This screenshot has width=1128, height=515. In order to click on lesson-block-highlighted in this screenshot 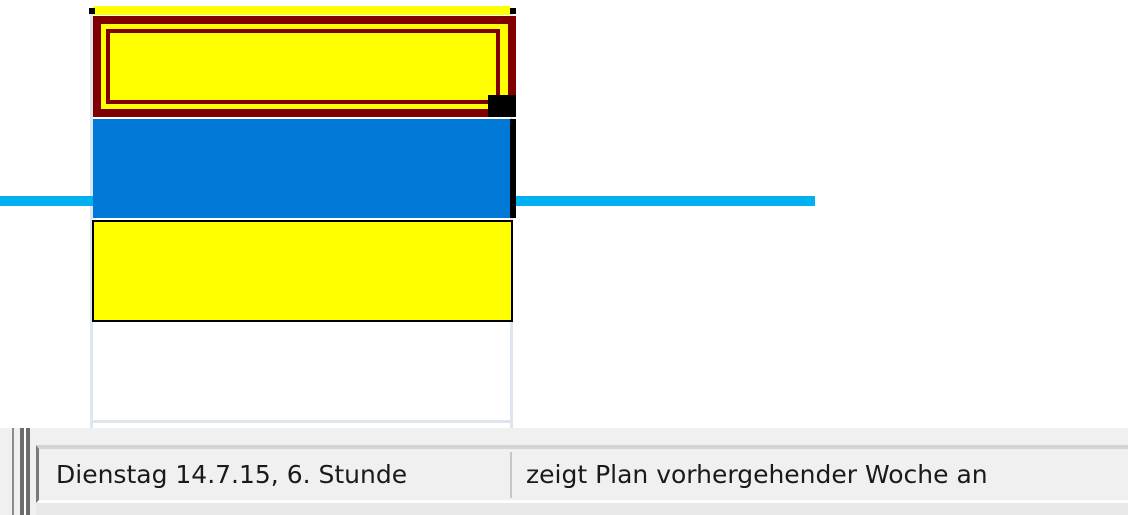, I will do `click(302, 168)`.